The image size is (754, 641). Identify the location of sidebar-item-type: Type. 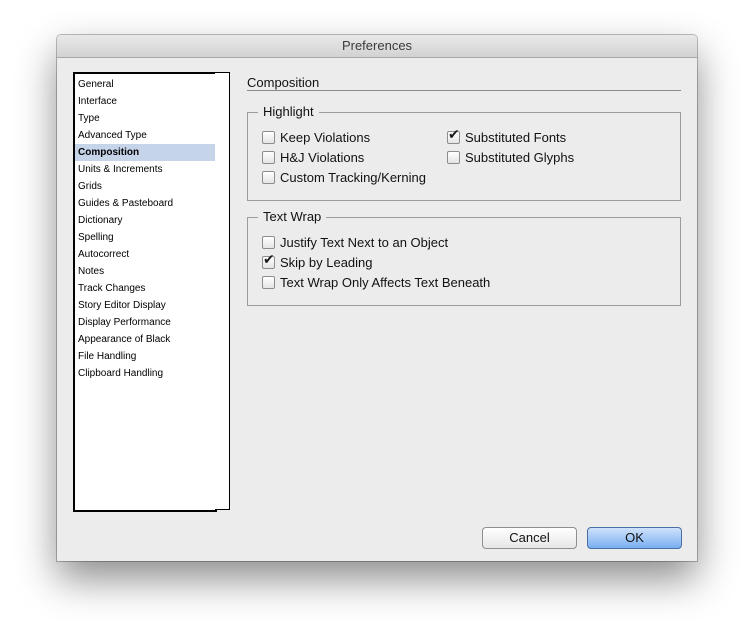
(145, 118).